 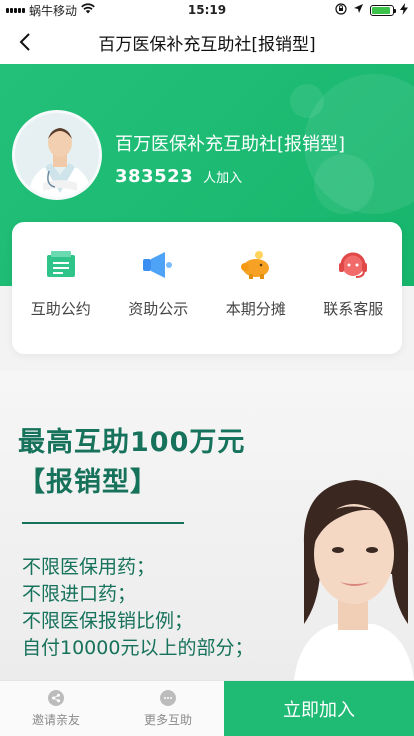 What do you see at coordinates (15, 10) in the screenshot?
I see `signal-icon` at bounding box center [15, 10].